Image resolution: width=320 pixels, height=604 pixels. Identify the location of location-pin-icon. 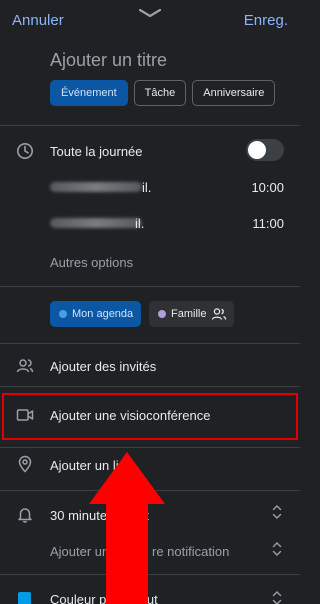
(25, 464).